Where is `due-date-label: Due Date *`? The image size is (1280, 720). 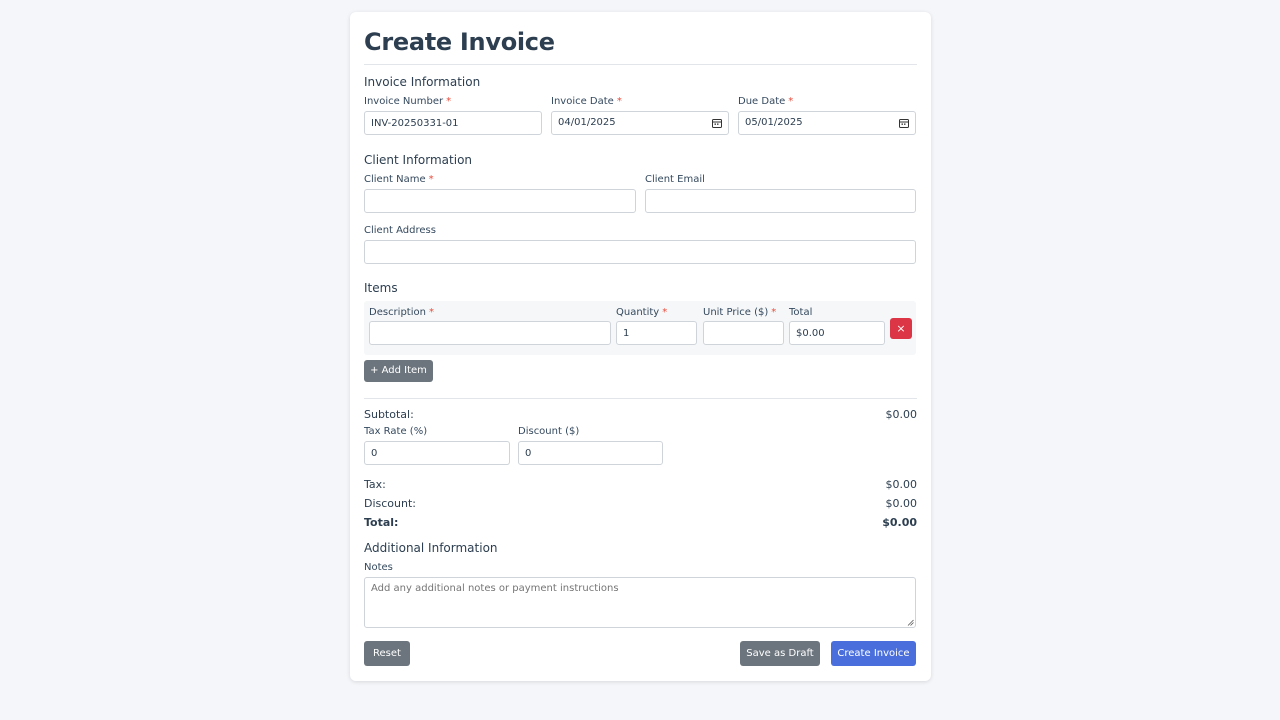
due-date-label: Due Date * is located at coordinates (766, 101).